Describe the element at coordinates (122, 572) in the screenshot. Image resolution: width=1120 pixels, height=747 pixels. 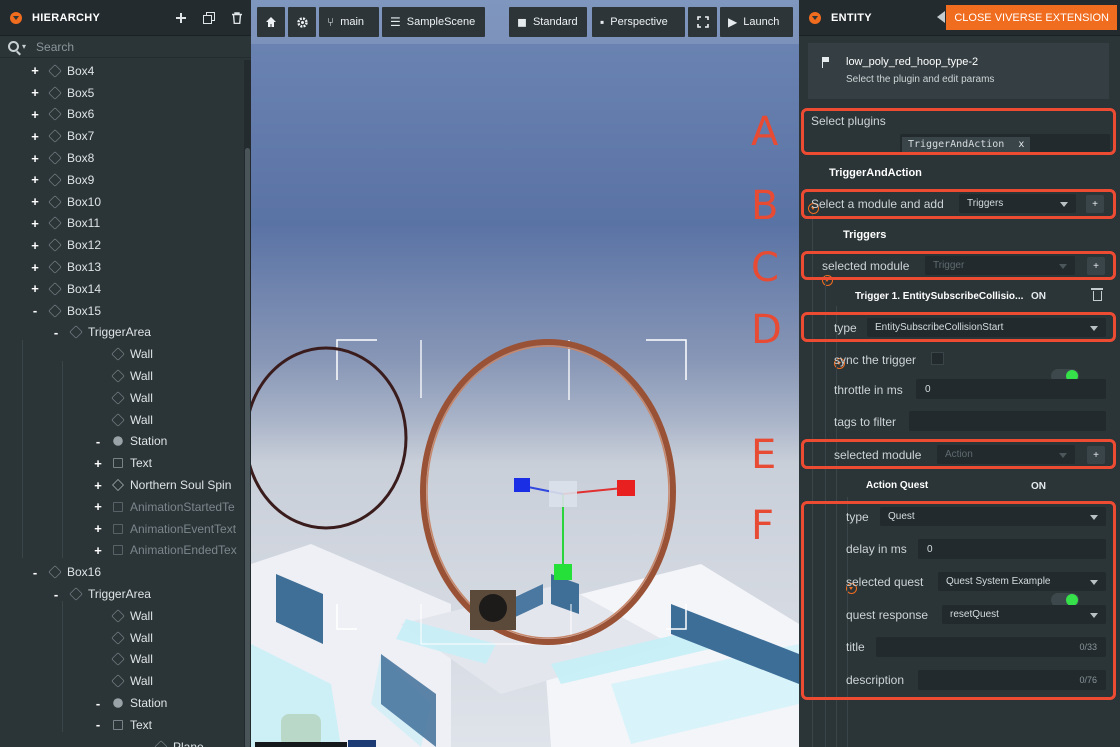
I see `hierarchy-item: - Box16` at that location.